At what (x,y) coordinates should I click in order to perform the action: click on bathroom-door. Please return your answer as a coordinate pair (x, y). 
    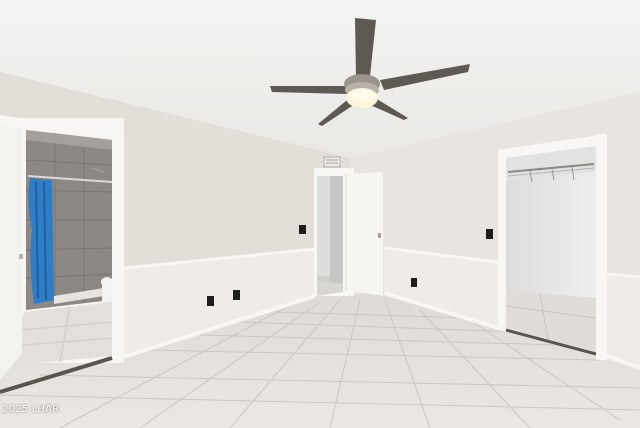
    Looking at the image, I should click on (11, 252).